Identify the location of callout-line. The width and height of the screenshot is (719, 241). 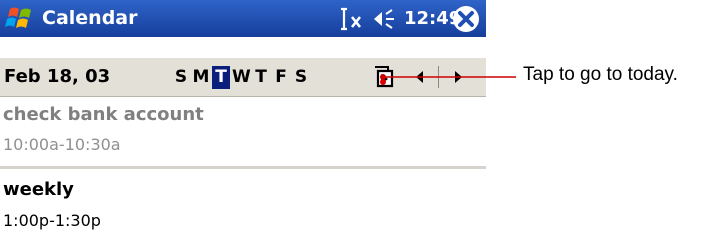
(448, 77).